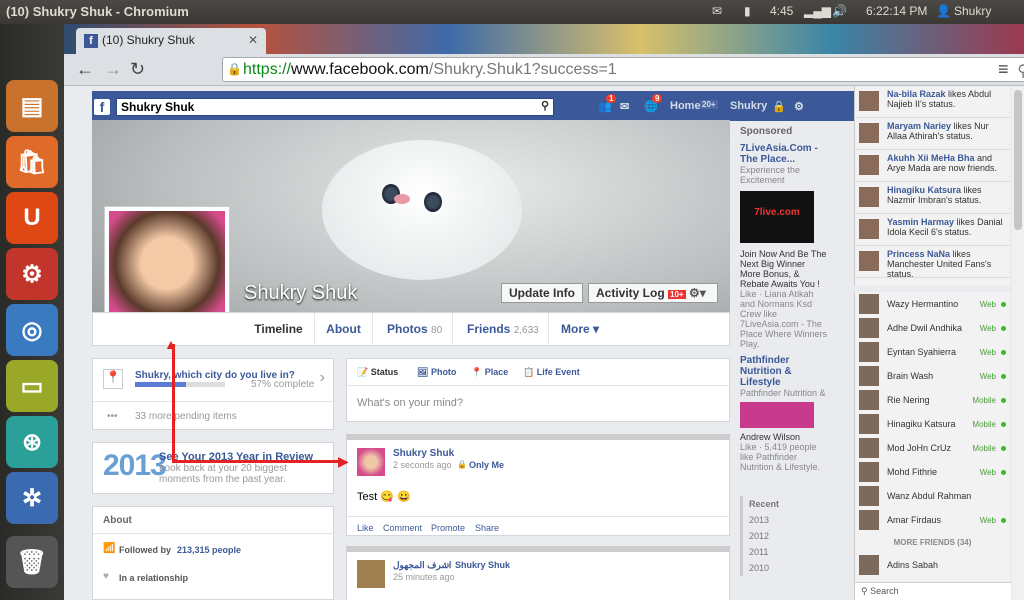 The width and height of the screenshot is (1024, 600). Describe the element at coordinates (377, 372) in the screenshot. I see `composer-tab-status: 📝 Status` at that location.